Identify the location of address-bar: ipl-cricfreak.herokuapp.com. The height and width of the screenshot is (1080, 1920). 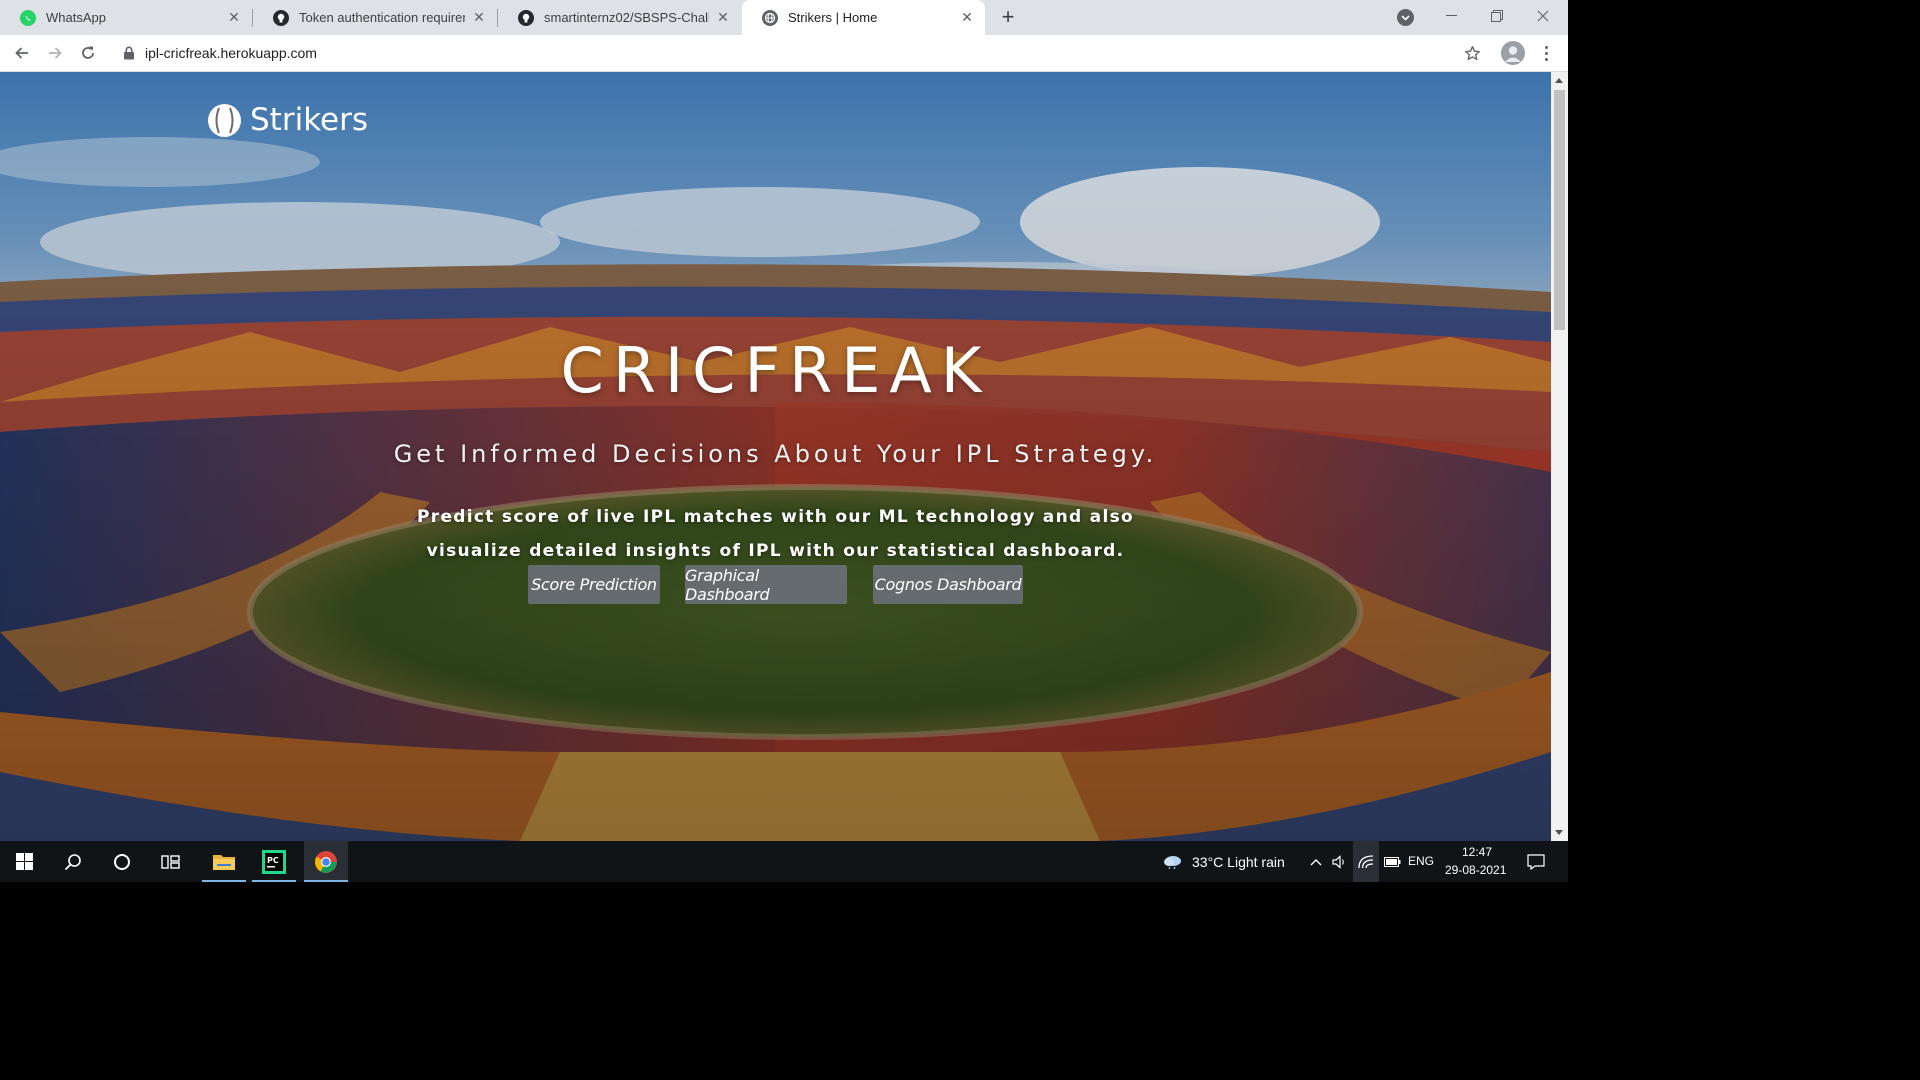
(801, 53).